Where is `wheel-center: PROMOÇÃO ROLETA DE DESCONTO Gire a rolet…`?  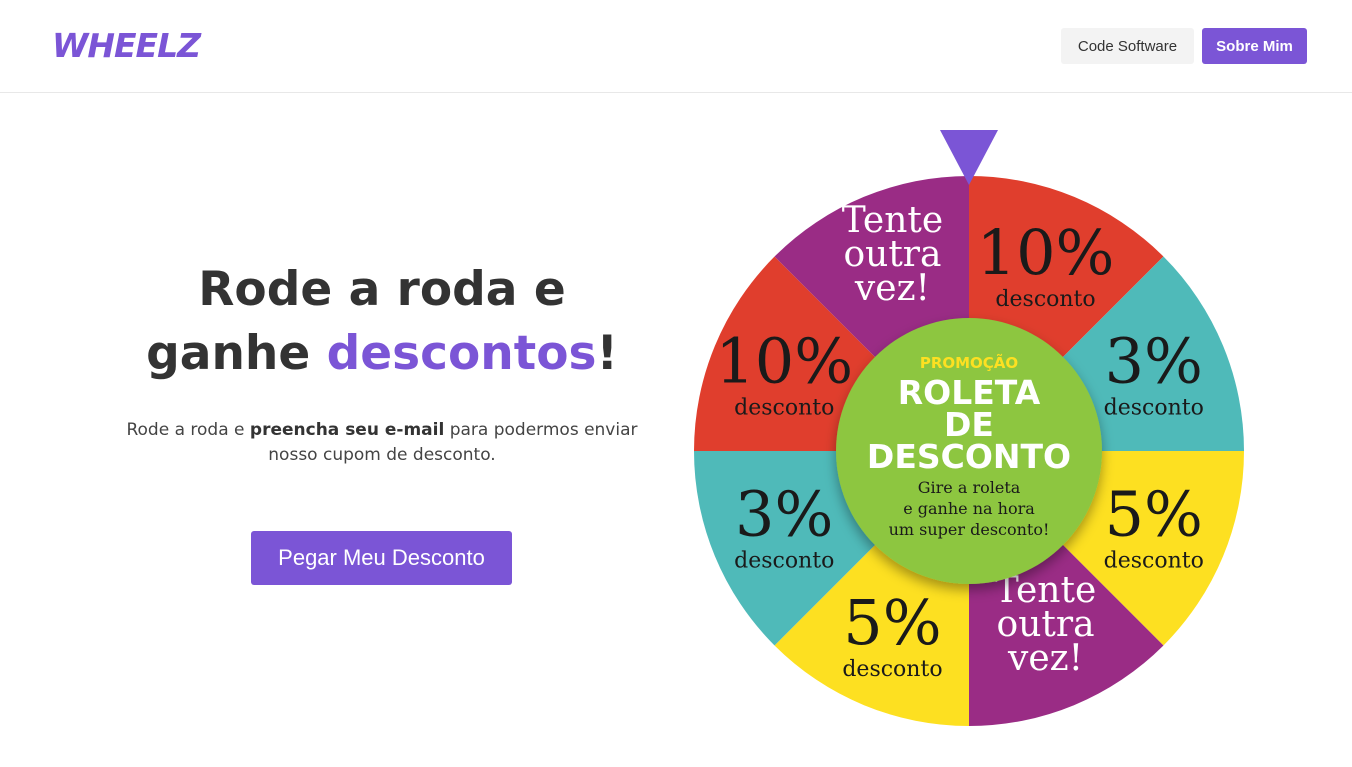
wheel-center: PROMOÇÃO ROLETA DE DESCONTO Gire a rolet… is located at coordinates (969, 451).